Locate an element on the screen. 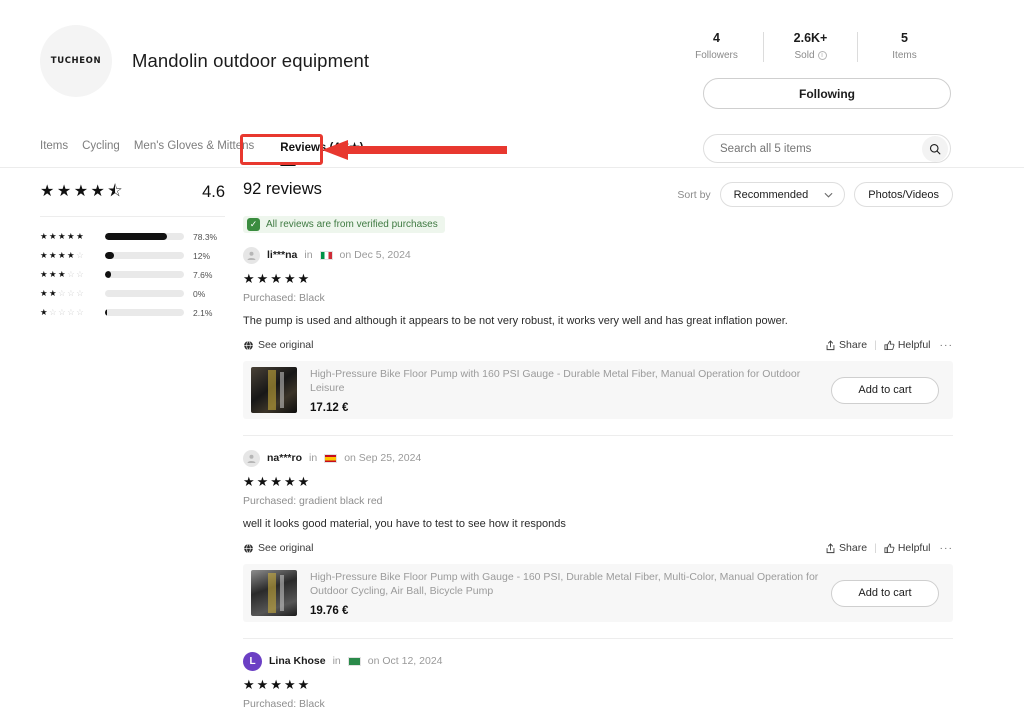 Image resolution: width=1024 pixels, height=718 pixels. rating-bar-stars-icon: ★★☆☆☆ is located at coordinates (63, 293).